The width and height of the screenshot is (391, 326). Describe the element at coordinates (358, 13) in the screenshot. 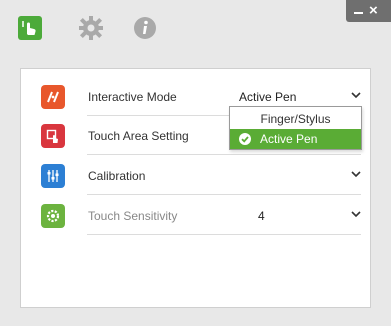

I see `minimize-button` at that location.